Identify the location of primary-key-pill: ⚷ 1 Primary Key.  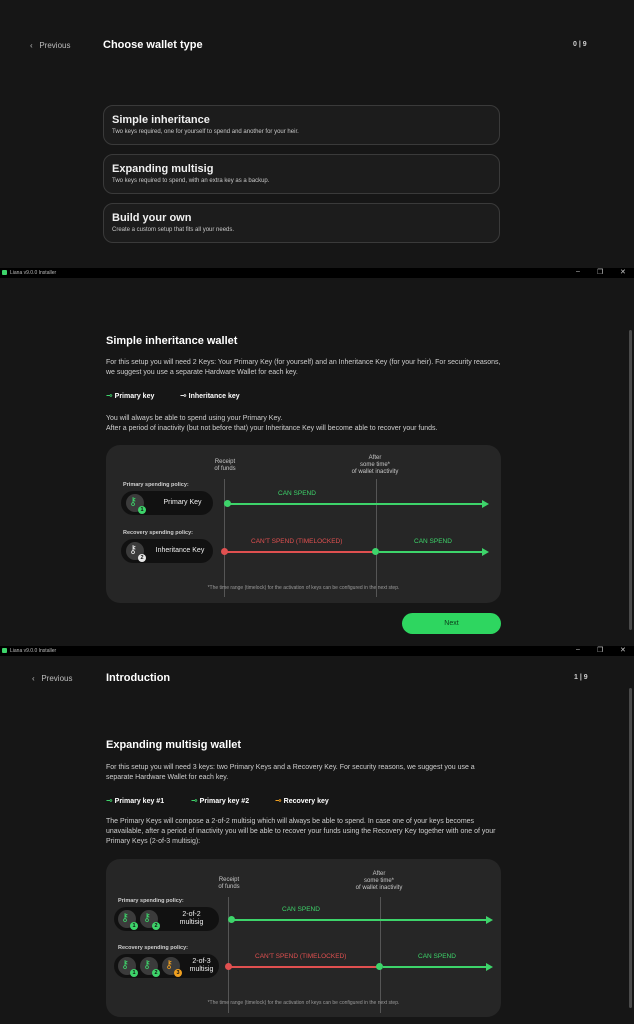
(167, 503).